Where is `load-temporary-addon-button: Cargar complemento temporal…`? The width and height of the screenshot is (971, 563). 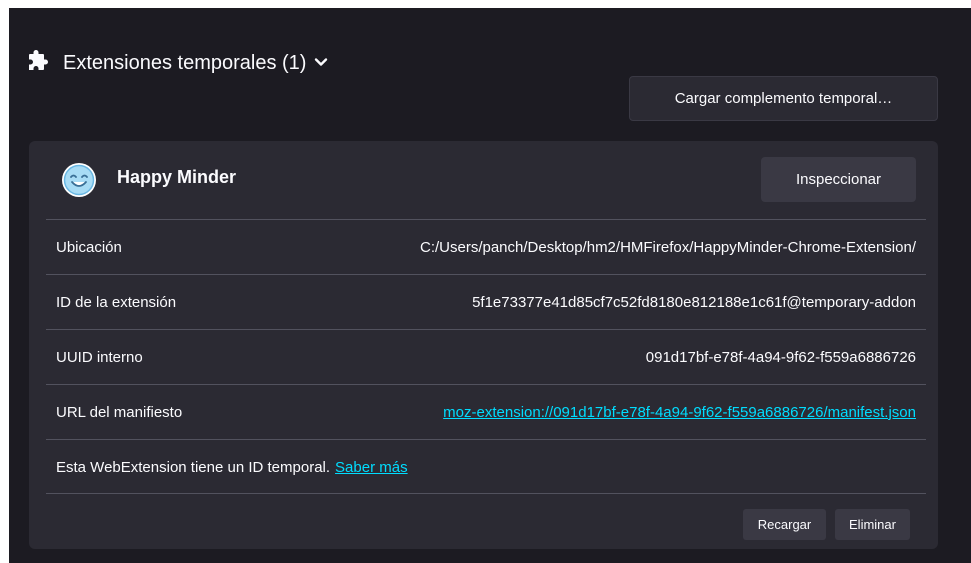
load-temporary-addon-button: Cargar complemento temporal… is located at coordinates (783, 98).